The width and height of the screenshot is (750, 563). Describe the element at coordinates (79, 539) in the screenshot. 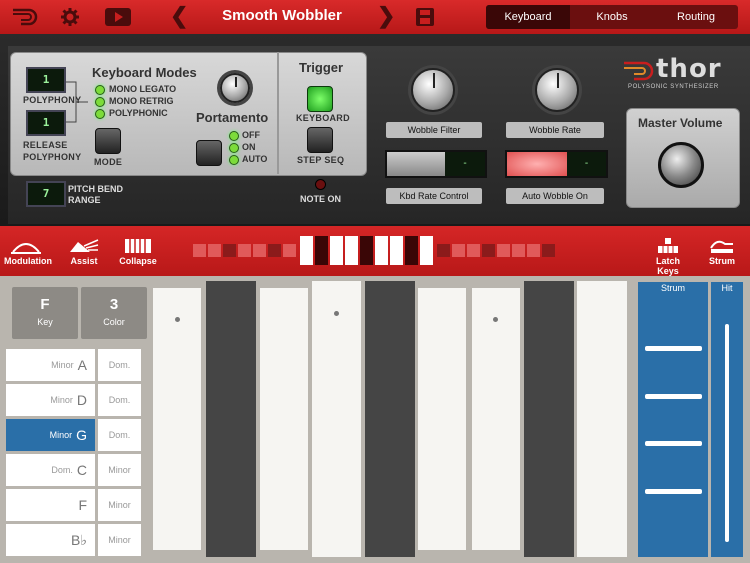

I see `chord-root: B♭` at that location.